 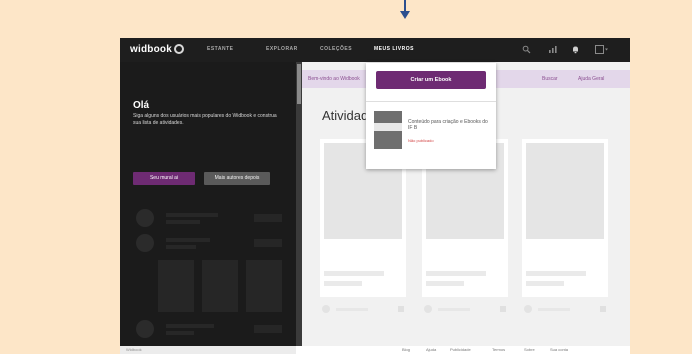 What do you see at coordinates (334, 79) in the screenshot?
I see `welcome-text: Bem-vindo ao Widbook` at bounding box center [334, 79].